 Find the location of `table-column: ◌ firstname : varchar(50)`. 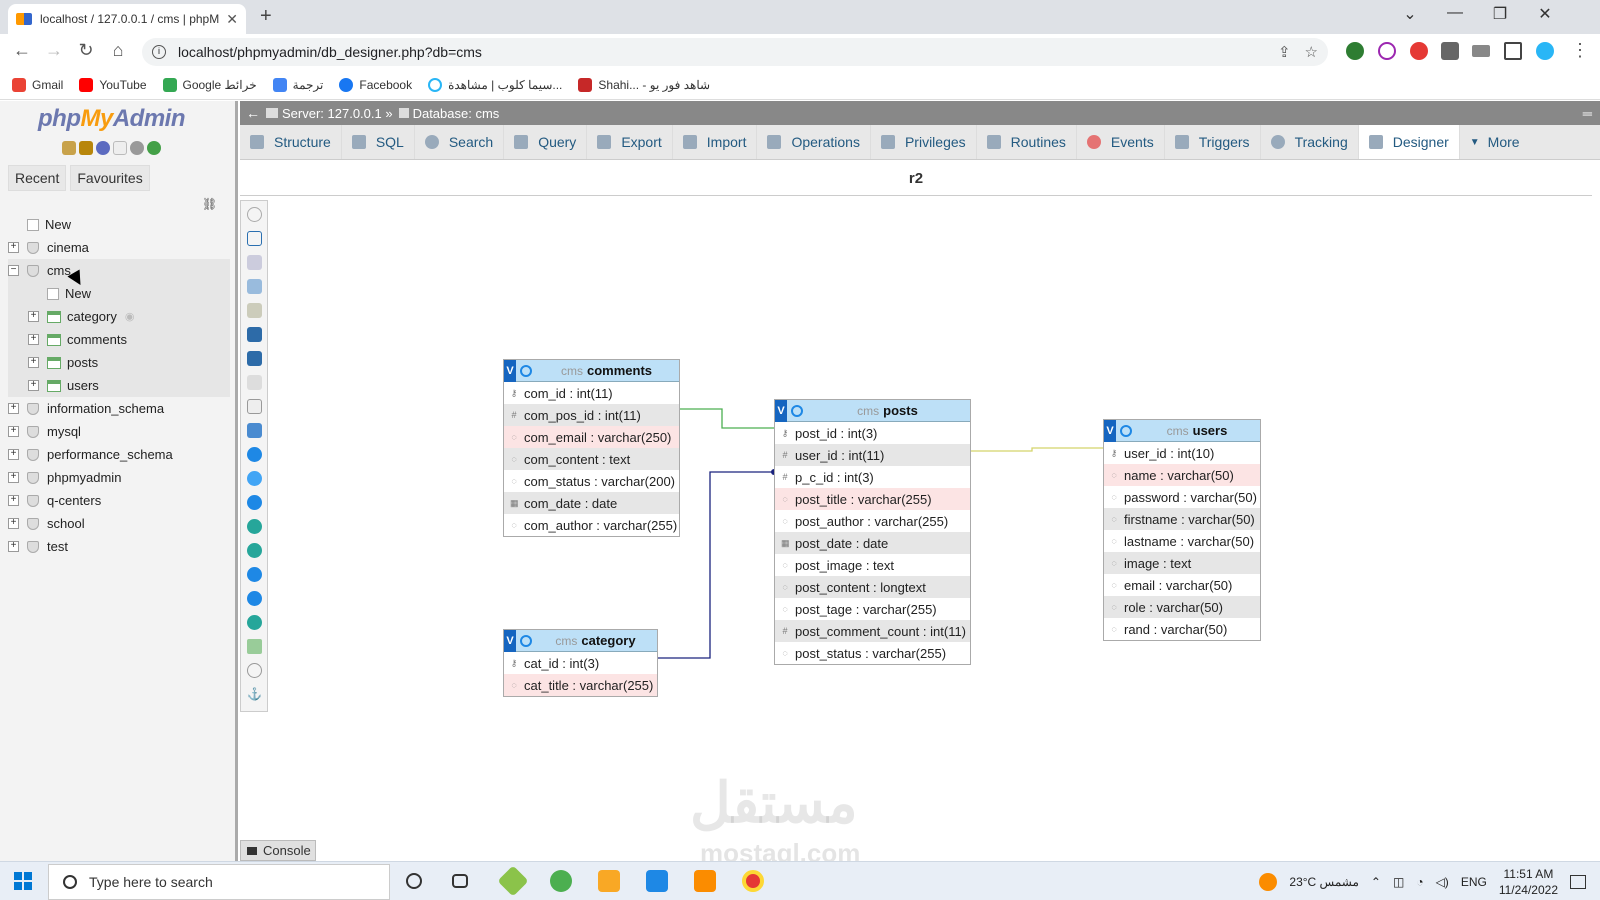

table-column: ◌ firstname : varchar(50) is located at coordinates (1182, 519).